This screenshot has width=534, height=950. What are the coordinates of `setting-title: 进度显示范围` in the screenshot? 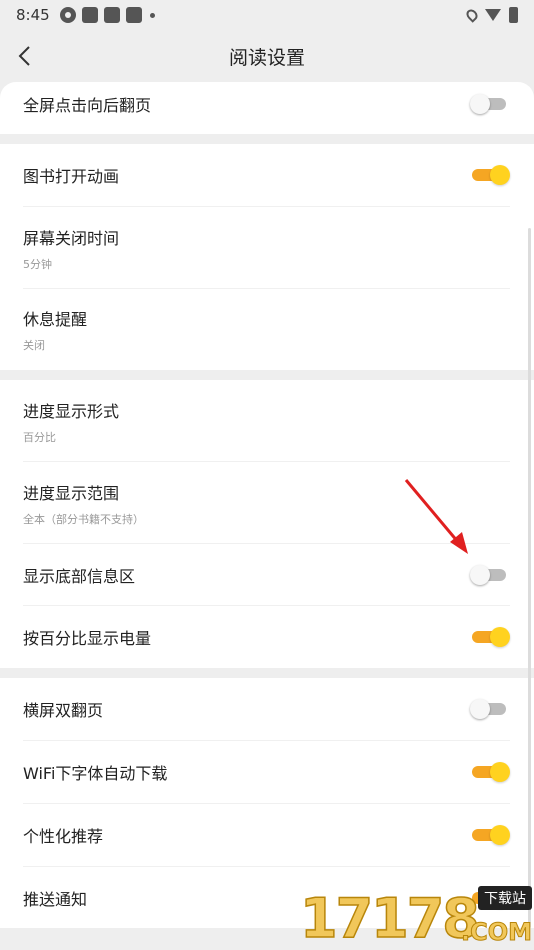 It's located at (71, 493).